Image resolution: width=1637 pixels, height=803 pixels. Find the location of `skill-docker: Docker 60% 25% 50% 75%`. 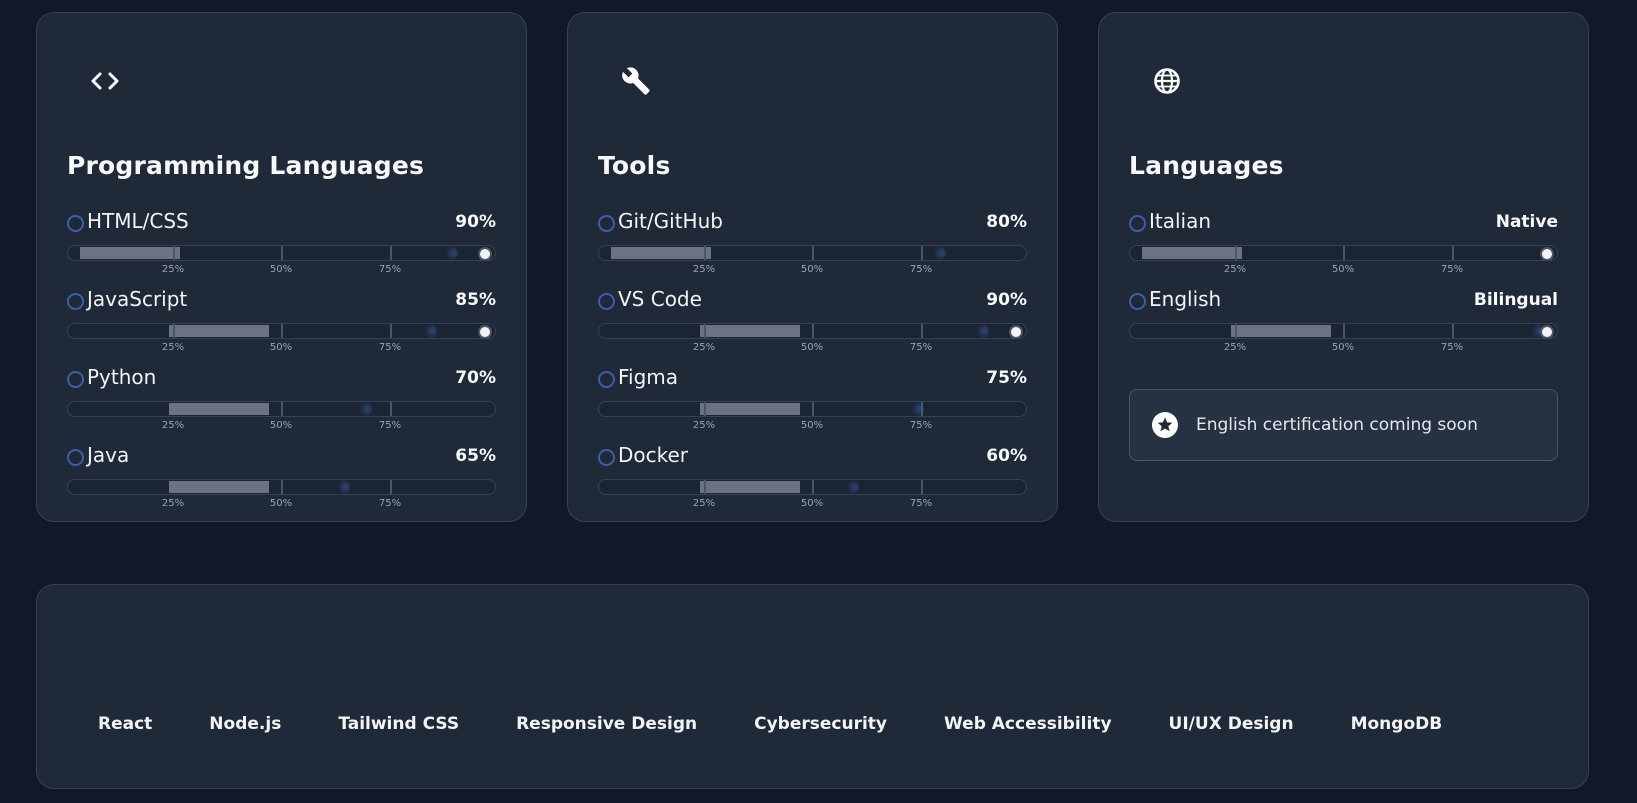

skill-docker: Docker 60% 25% 50% 75% is located at coordinates (812, 478).